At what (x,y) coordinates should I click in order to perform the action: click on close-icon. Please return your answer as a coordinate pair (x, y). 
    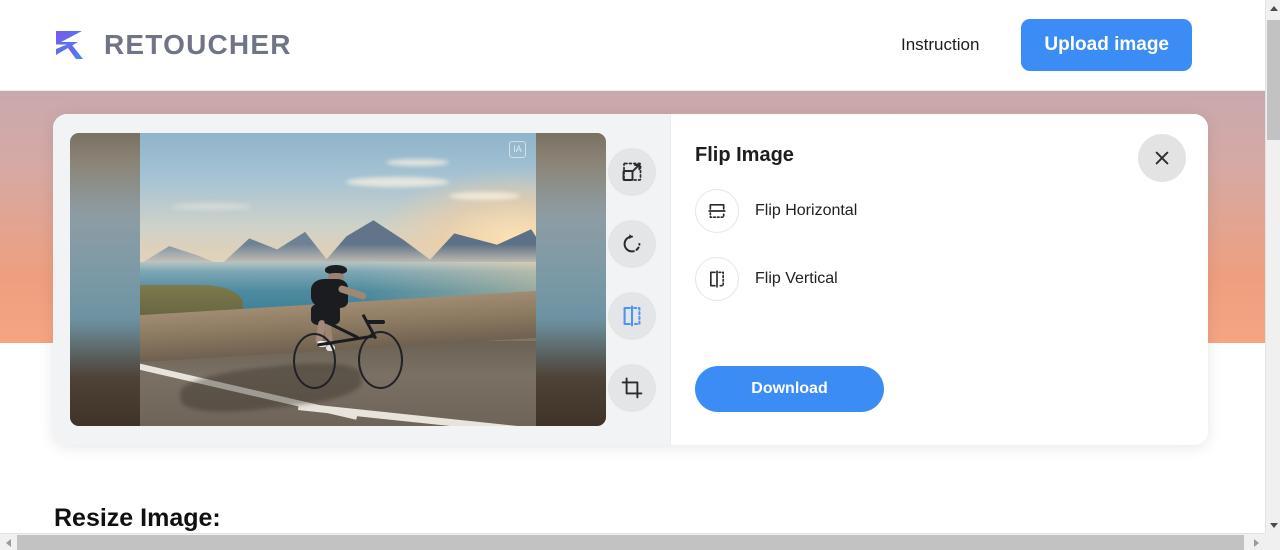
    Looking at the image, I should click on (1162, 158).